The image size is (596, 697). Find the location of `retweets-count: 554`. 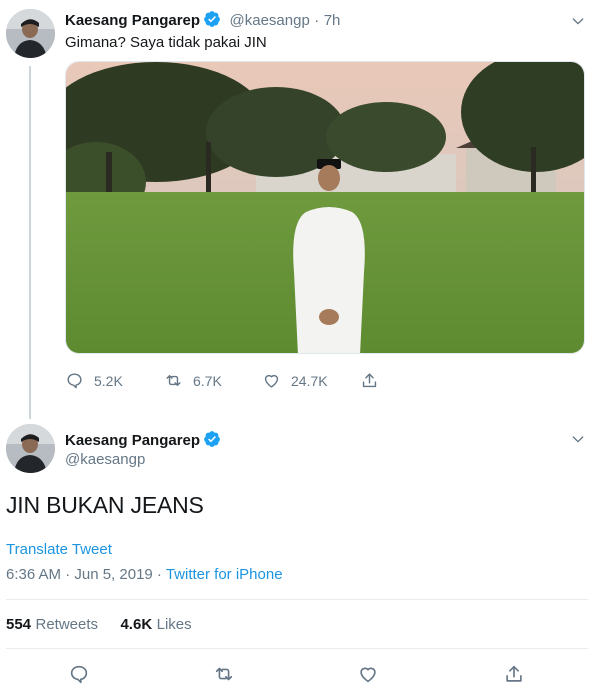

retweets-count: 554 is located at coordinates (19, 624).